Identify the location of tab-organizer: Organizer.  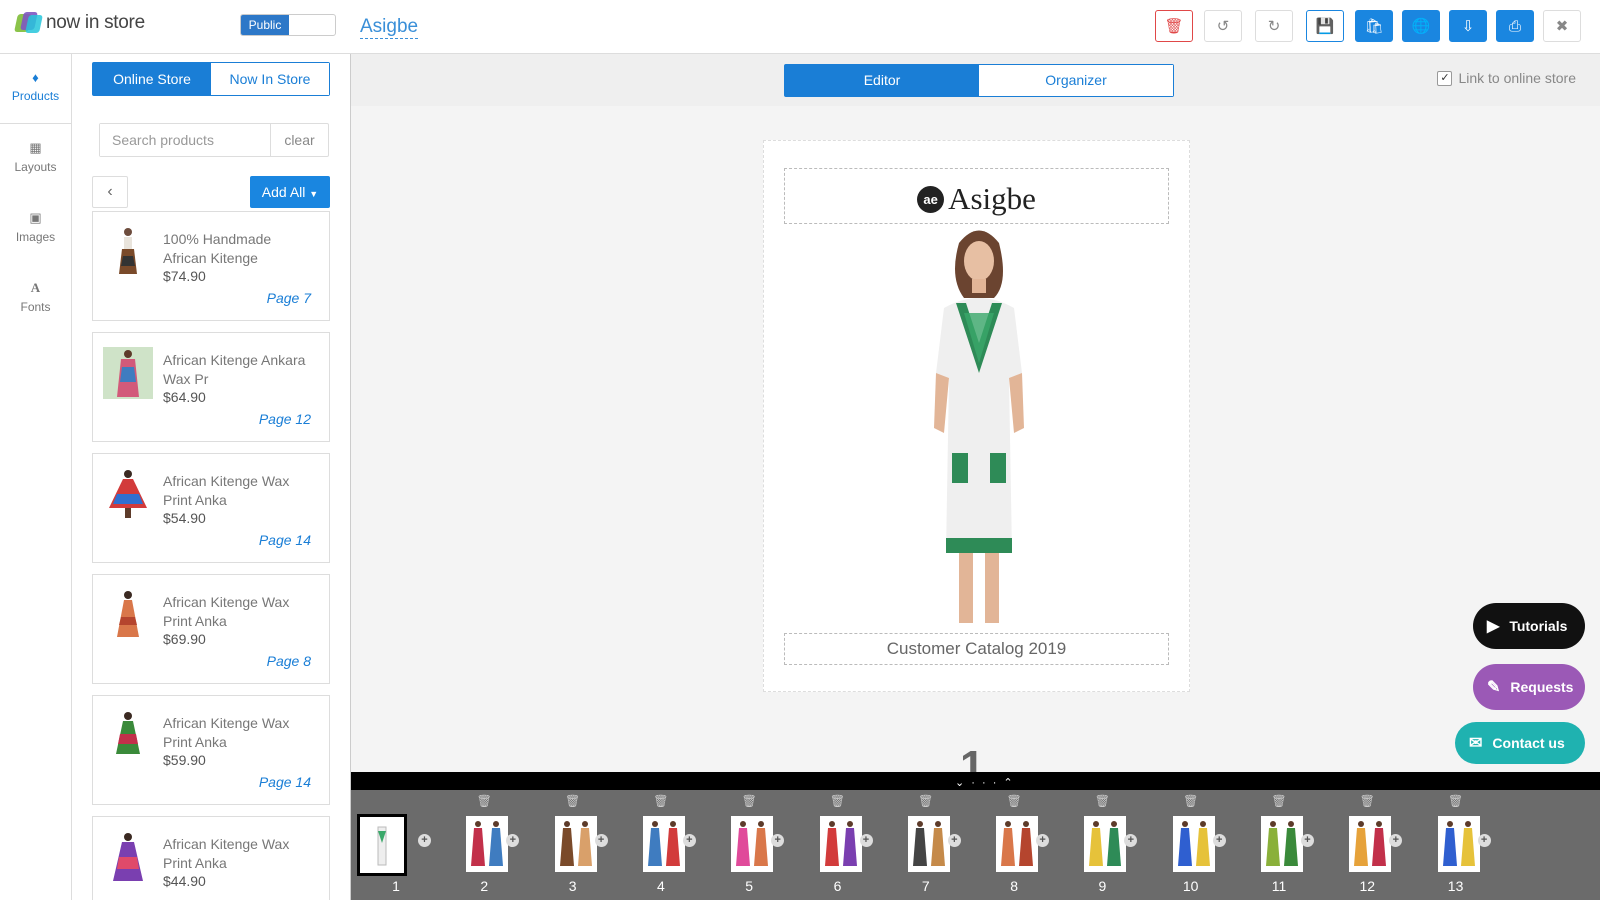
(1076, 80).